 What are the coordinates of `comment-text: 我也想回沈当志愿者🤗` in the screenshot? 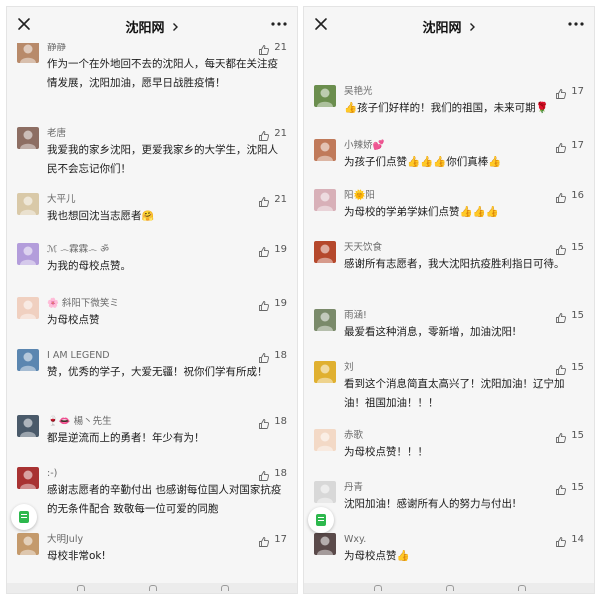 It's located at (100, 216).